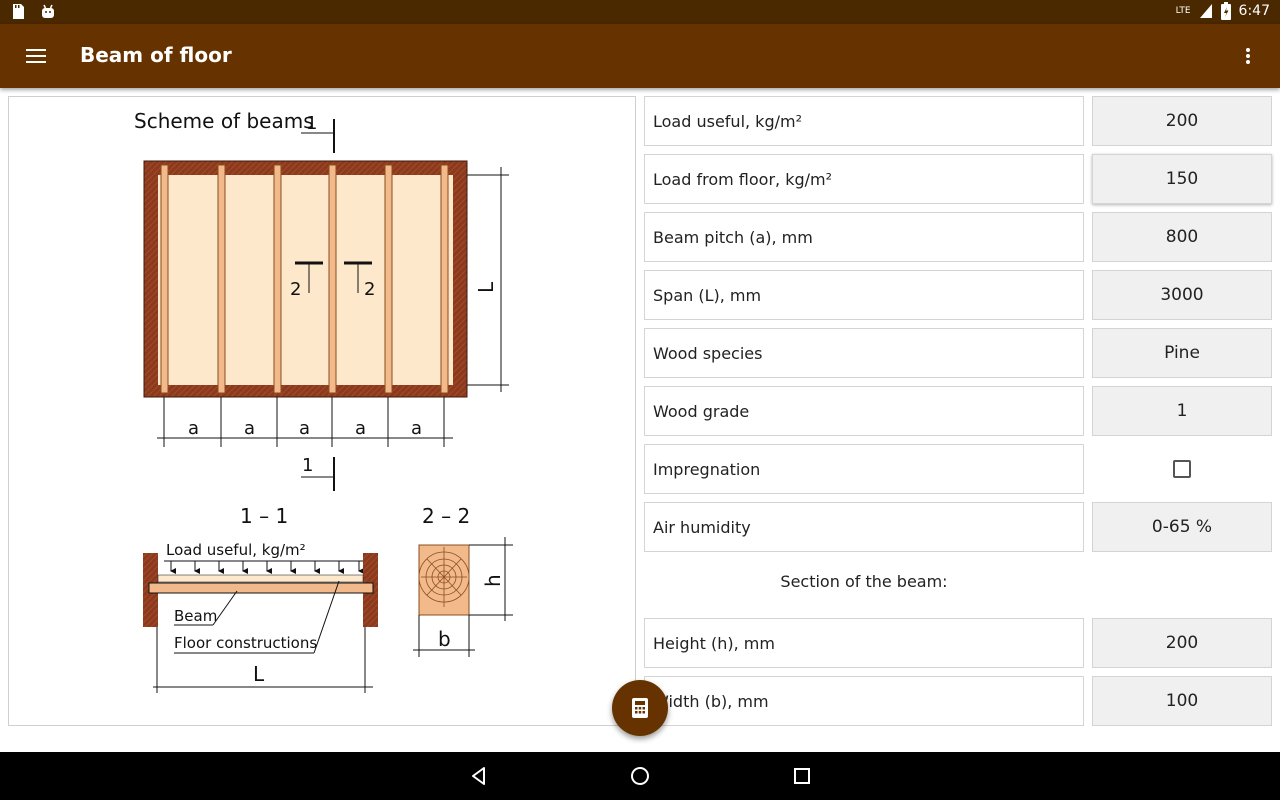  I want to click on home-icon, so click(640, 776).